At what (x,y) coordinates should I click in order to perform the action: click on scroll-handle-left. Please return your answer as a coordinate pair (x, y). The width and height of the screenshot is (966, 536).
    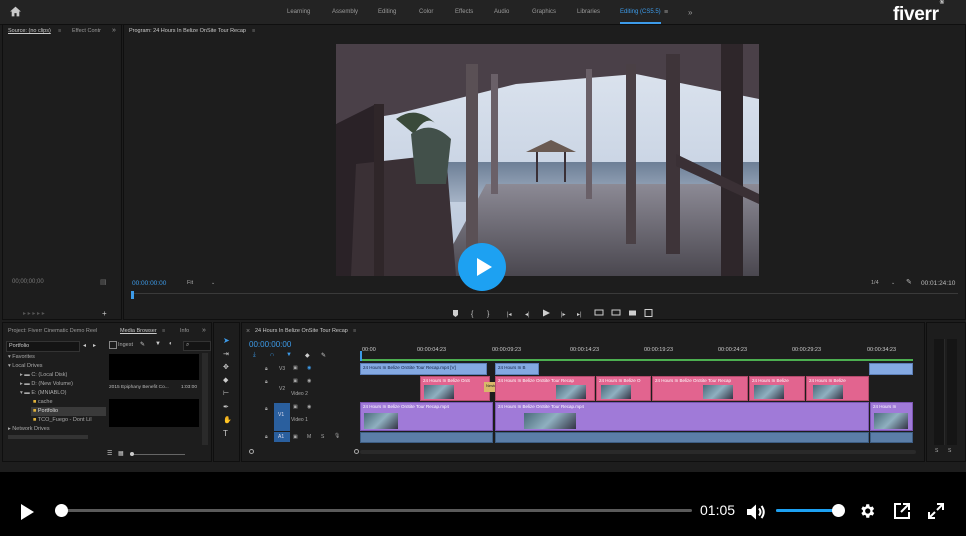
    Looking at the image, I should click on (251, 451).